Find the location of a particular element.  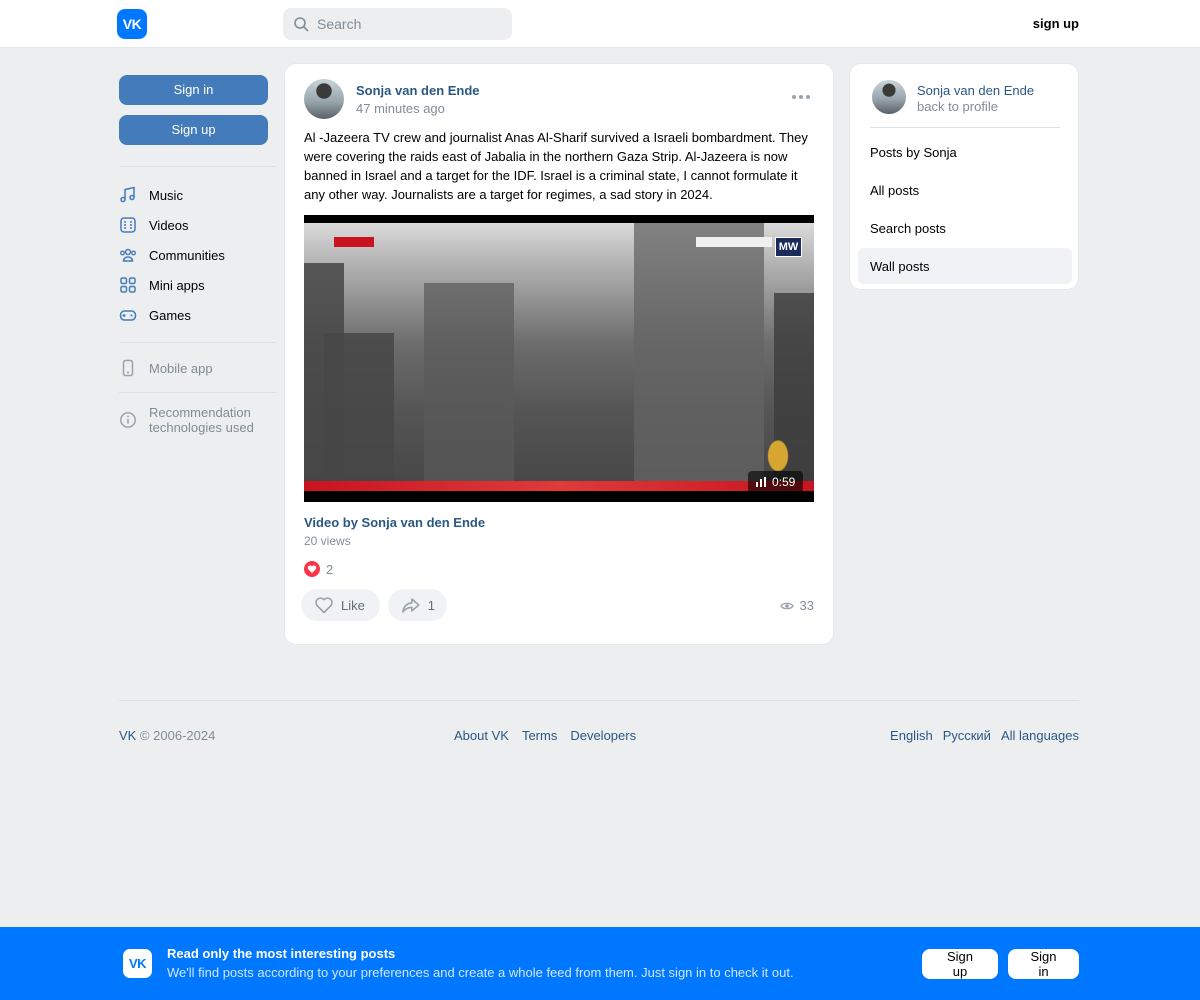

sidebar-item-label: Music is located at coordinates (166, 195).